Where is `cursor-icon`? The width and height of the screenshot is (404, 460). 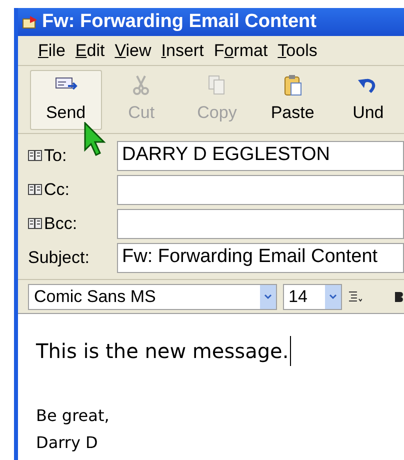 cursor-icon is located at coordinates (96, 140).